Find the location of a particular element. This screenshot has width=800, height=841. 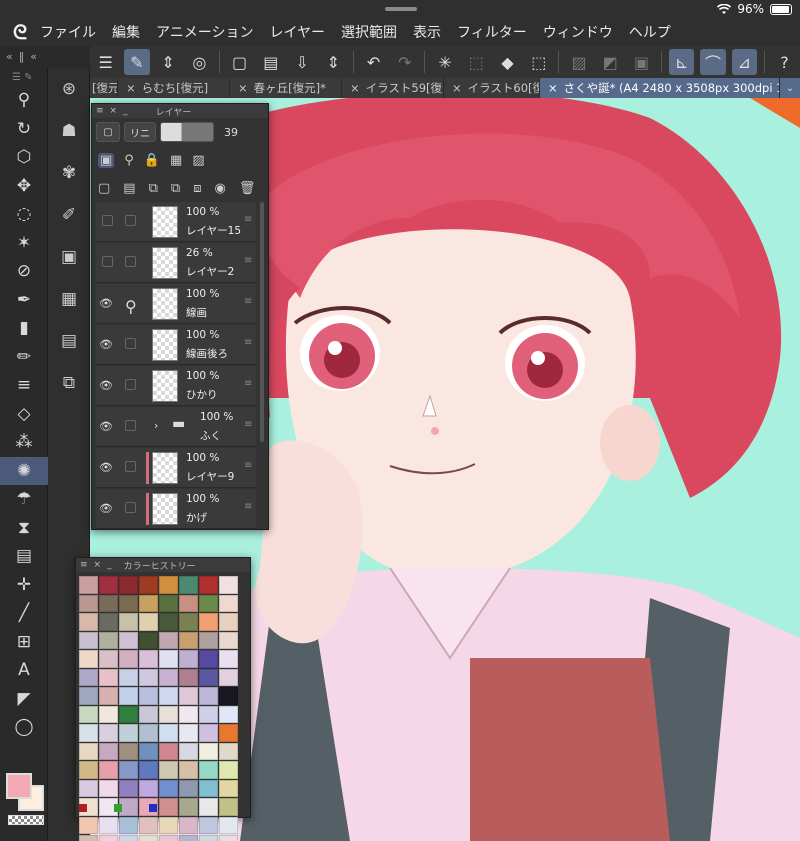

layer-row: 👁 100 % レイヤー9 ≡ is located at coordinates (176, 468).